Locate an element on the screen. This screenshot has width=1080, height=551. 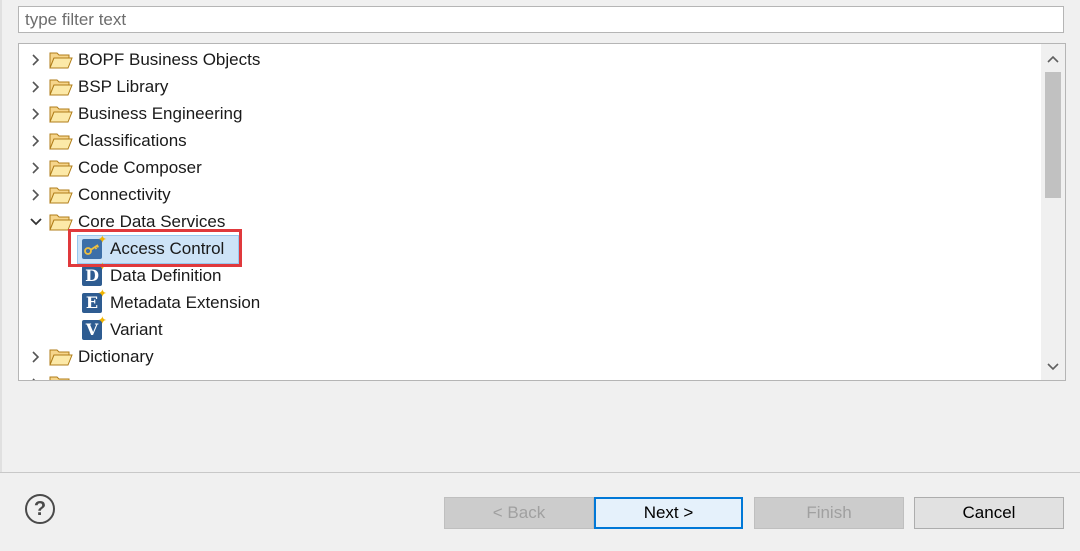
tree-item-partial is located at coordinates (52, 375).